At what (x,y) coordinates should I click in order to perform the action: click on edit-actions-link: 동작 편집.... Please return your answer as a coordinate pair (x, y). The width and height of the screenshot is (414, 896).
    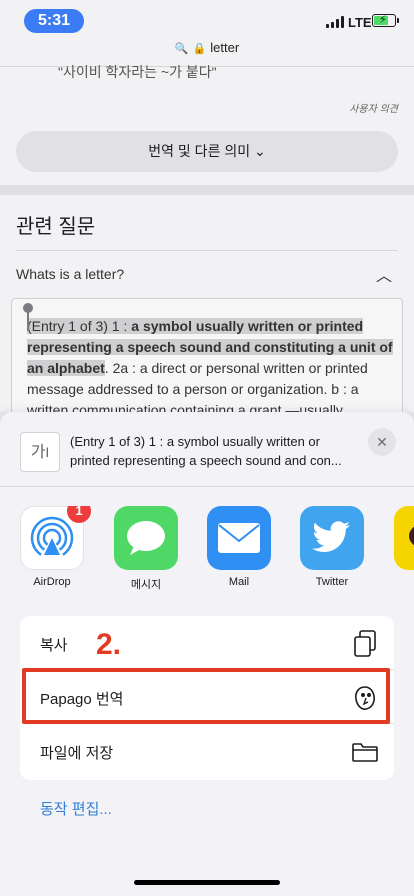
    Looking at the image, I should click on (76, 808).